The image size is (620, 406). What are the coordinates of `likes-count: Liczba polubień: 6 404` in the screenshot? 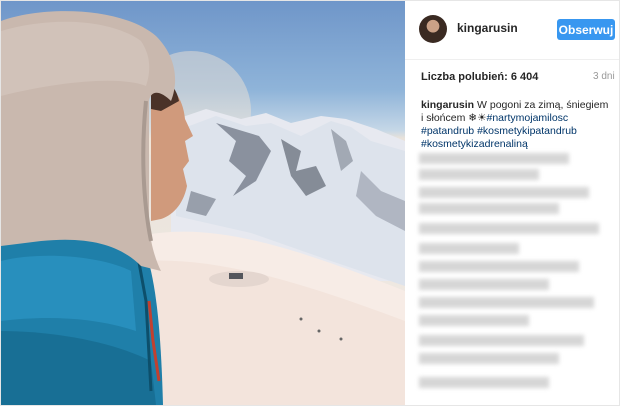 It's located at (479, 77).